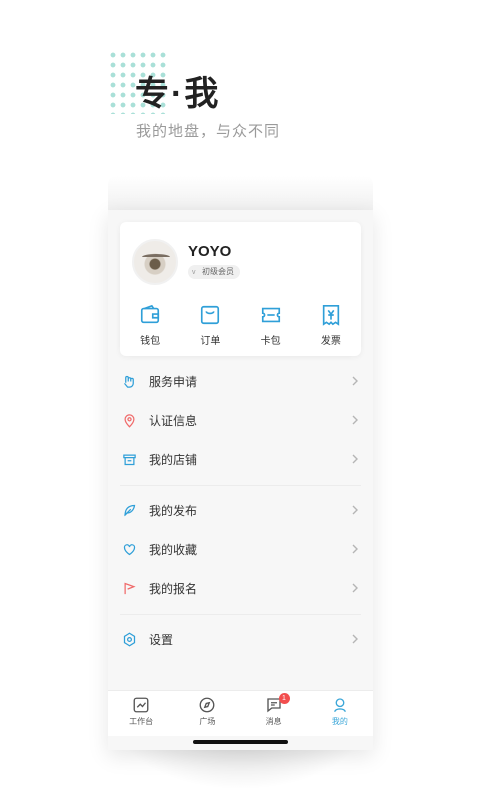 This screenshot has width=480, height=800. I want to click on menu-item-label: 我的发布, so click(173, 511).